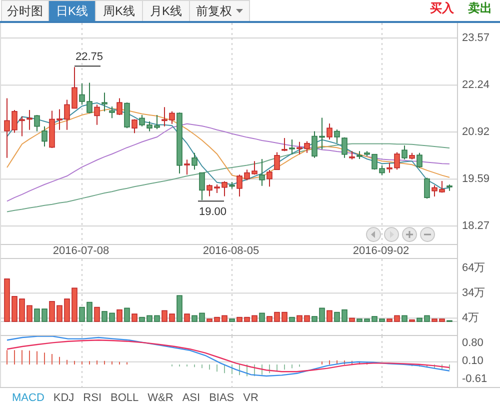 The image size is (500, 408). I want to click on indicator-tab: VR, so click(250, 398).